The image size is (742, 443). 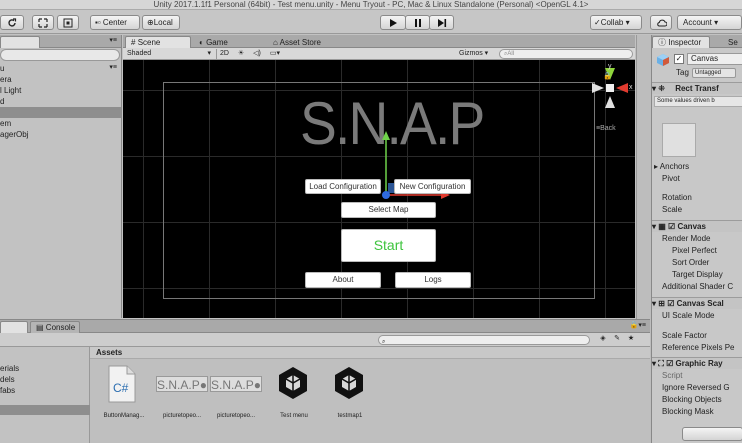 I want to click on tab-game: ◐ Game, so click(x=224, y=42).